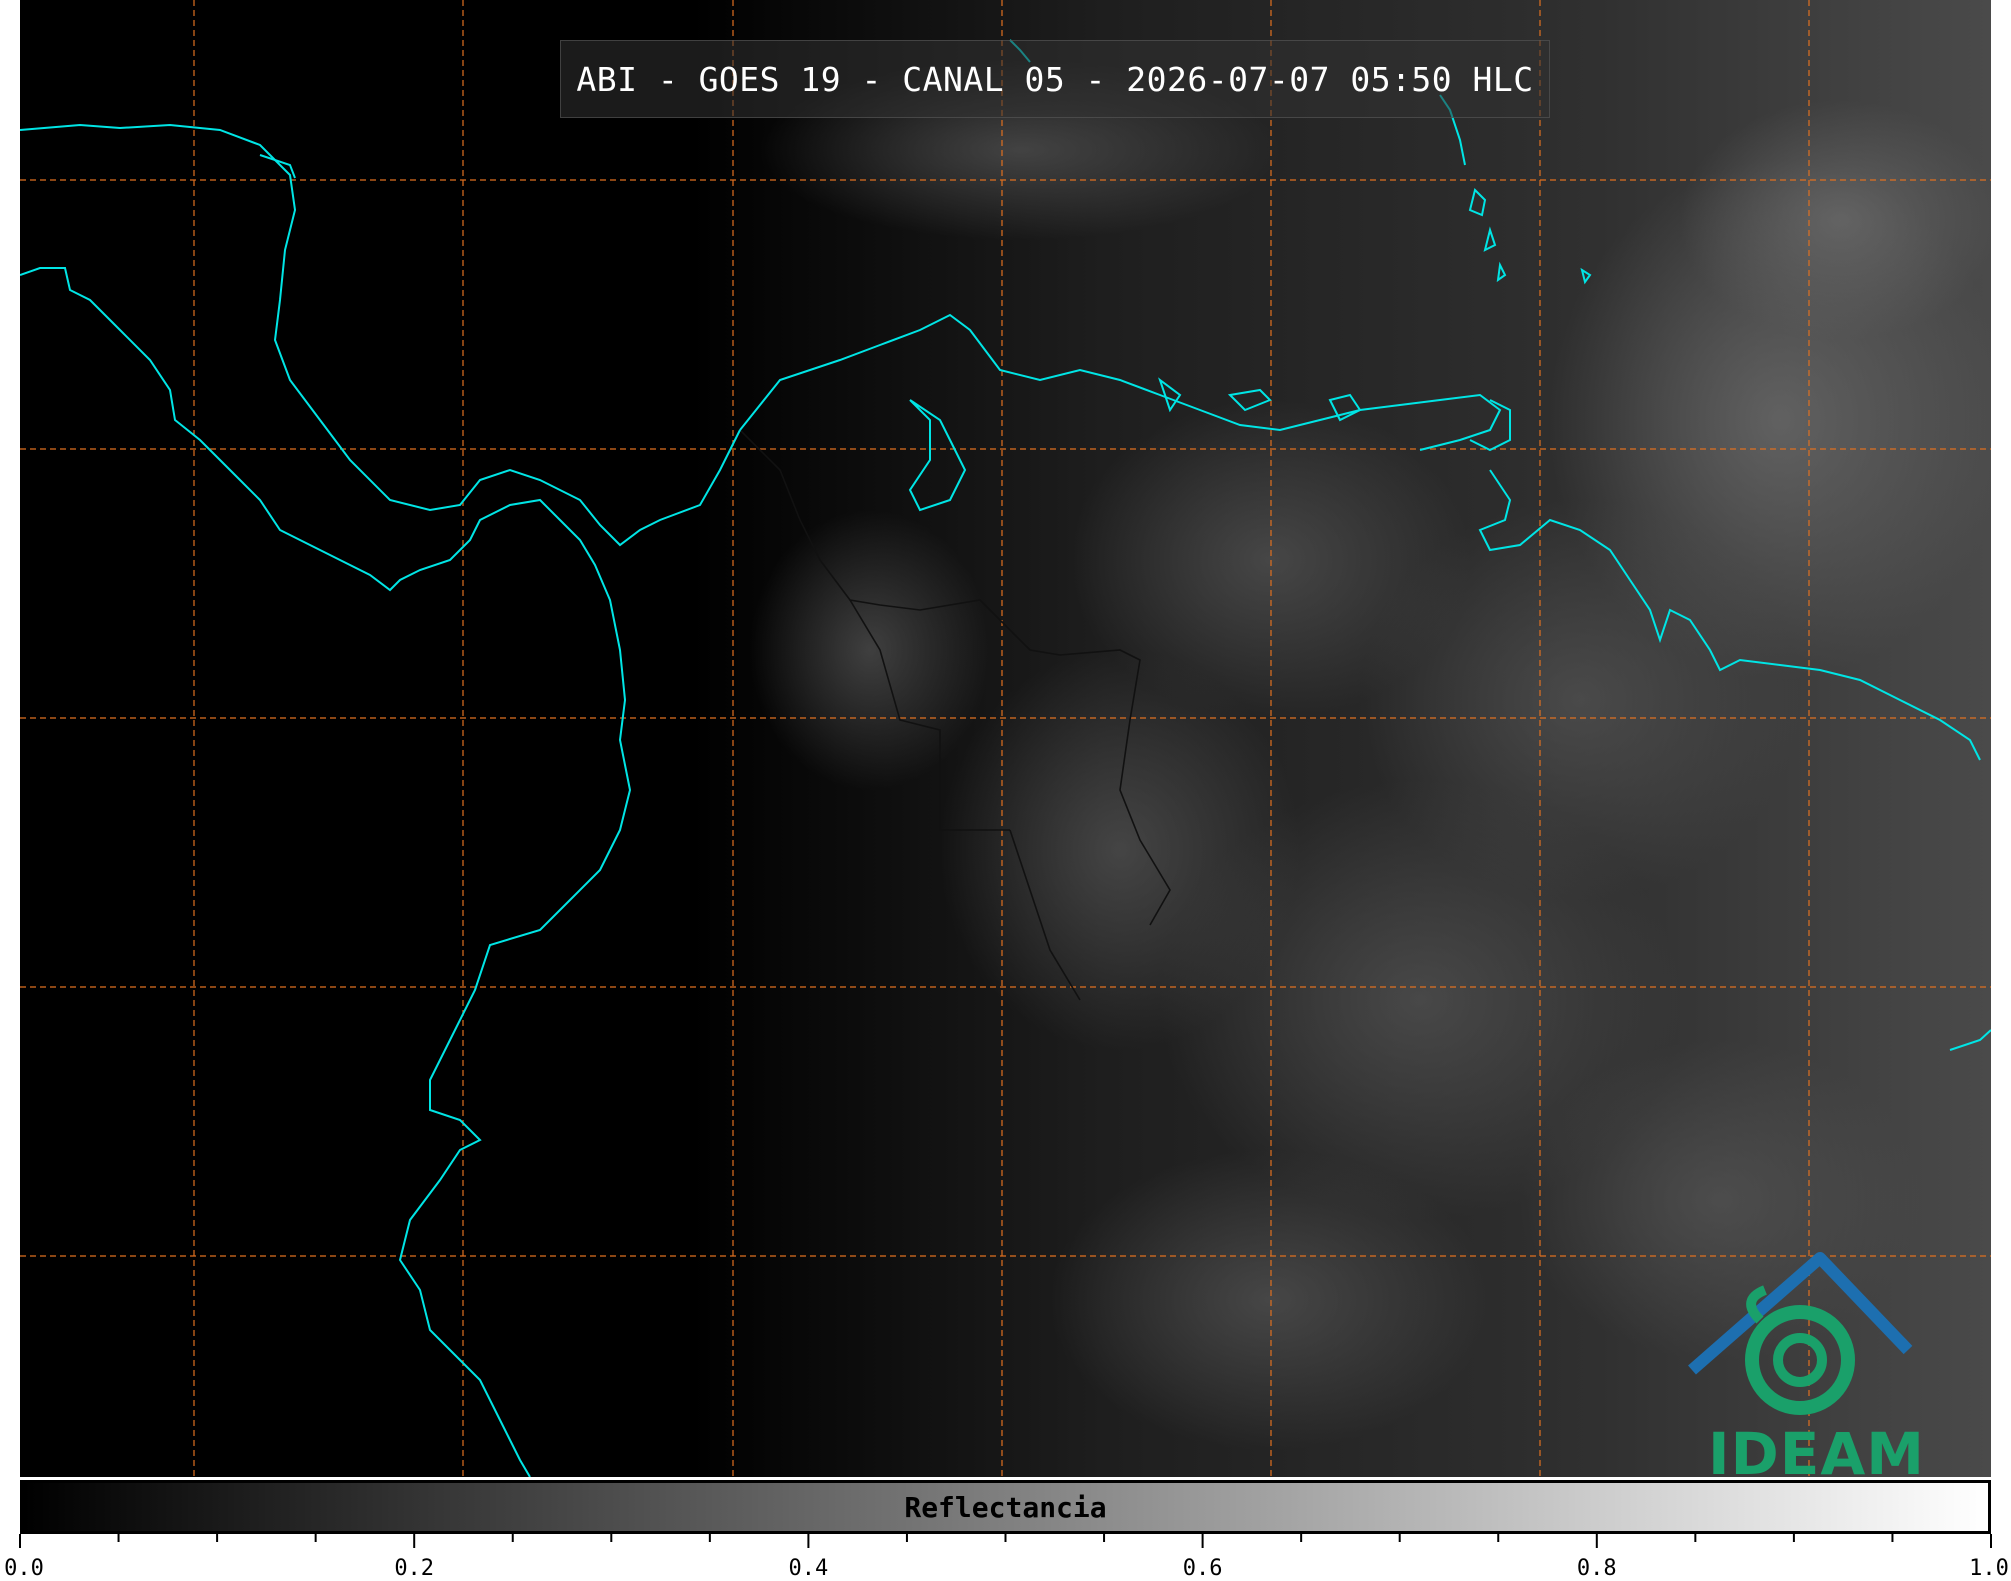 The image size is (2011, 1581). I want to click on colorbar-tick-label: 0.6, so click(1202, 1568).